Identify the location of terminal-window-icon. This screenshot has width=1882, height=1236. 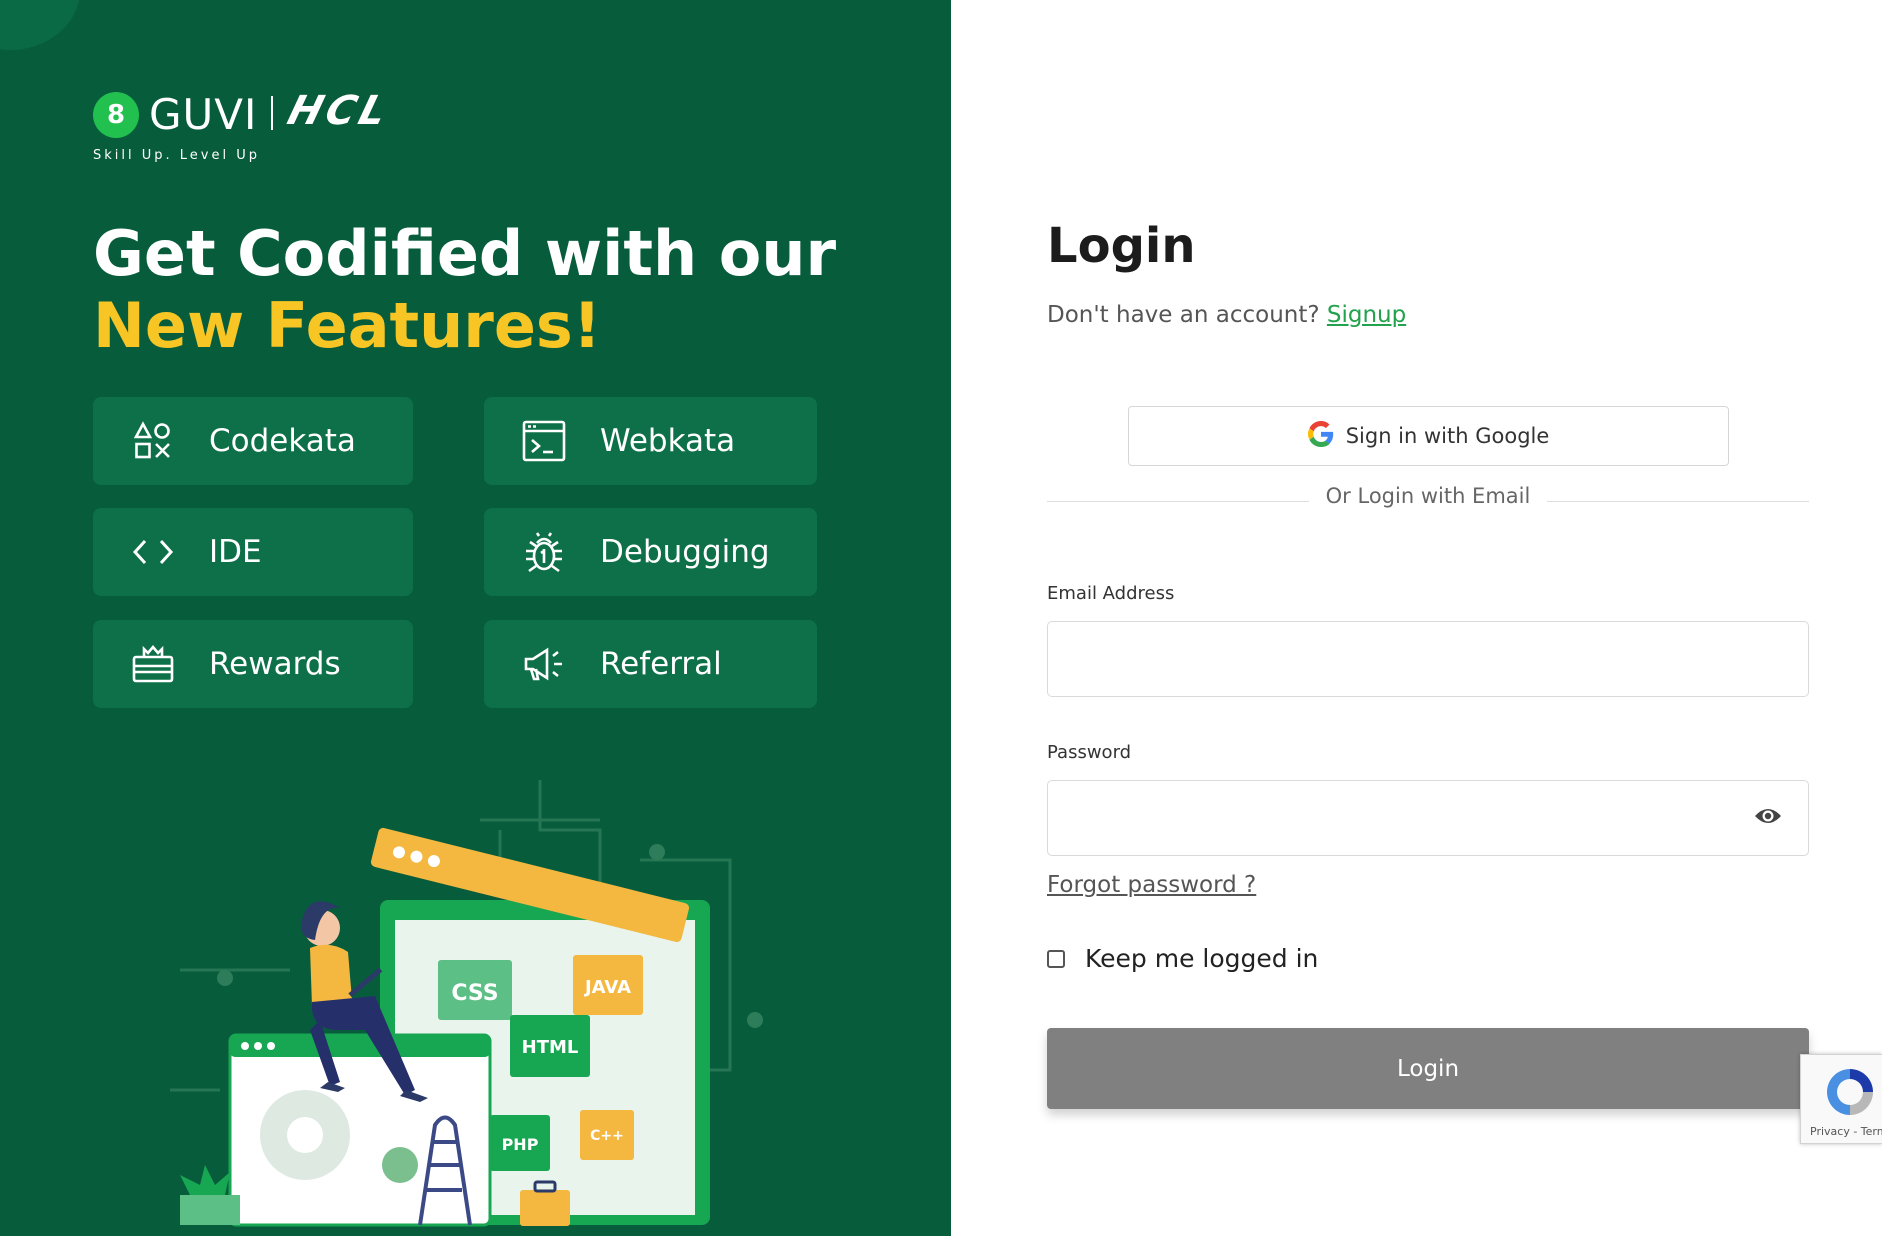
(544, 441).